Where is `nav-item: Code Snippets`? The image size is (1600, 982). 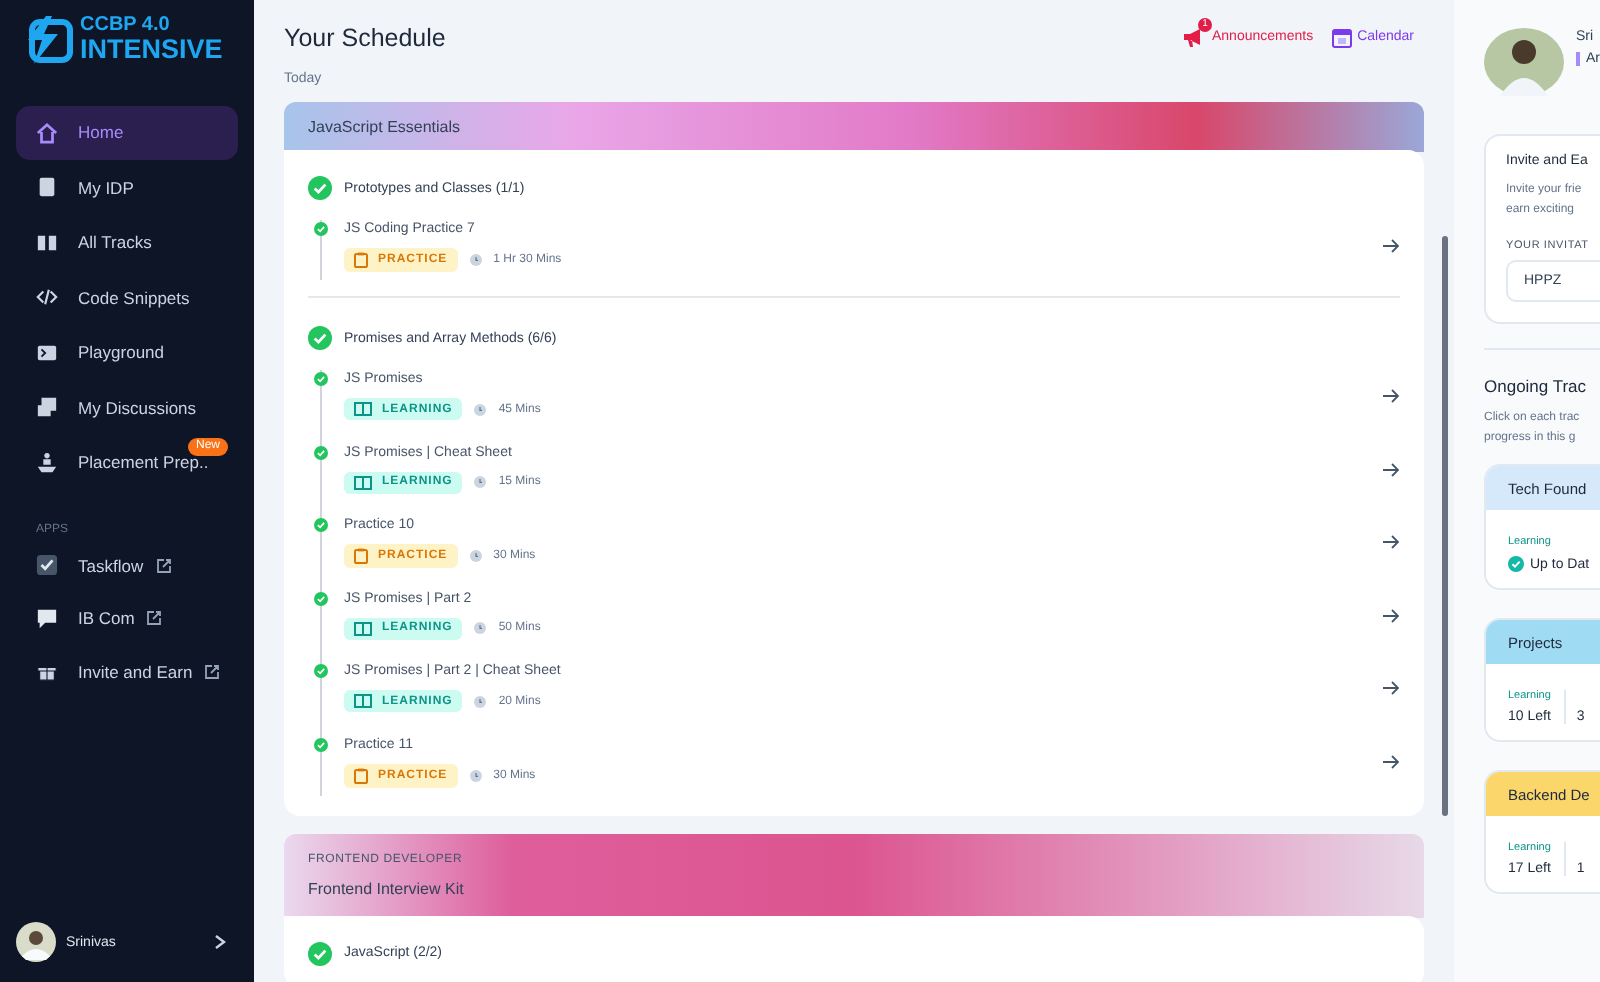 nav-item: Code Snippets is located at coordinates (127, 297).